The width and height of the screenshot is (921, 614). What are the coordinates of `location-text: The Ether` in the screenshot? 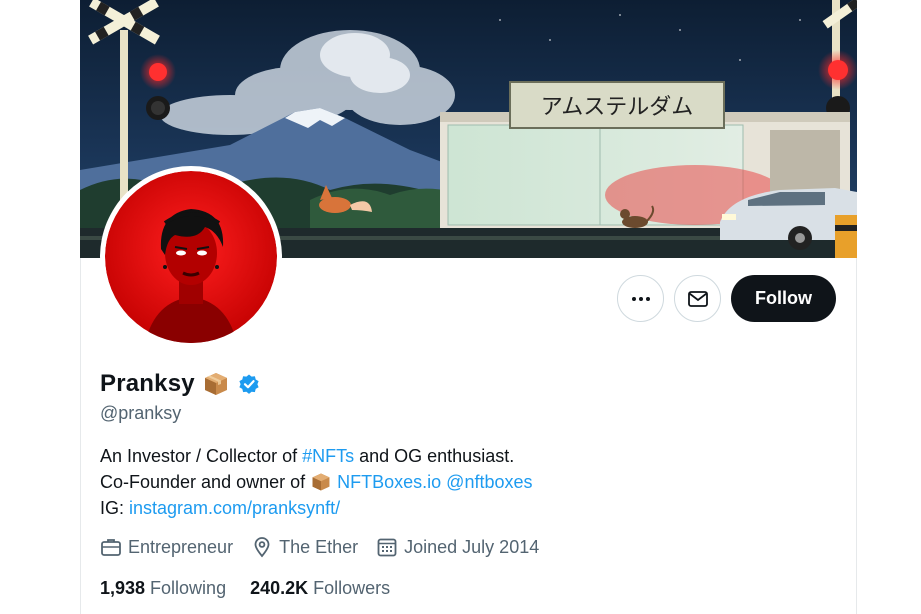 It's located at (319, 546).